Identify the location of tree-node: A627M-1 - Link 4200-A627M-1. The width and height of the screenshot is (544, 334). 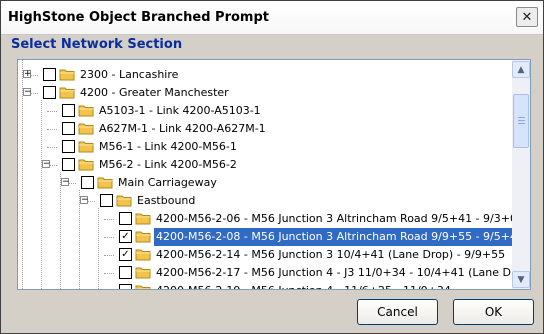
(265, 129).